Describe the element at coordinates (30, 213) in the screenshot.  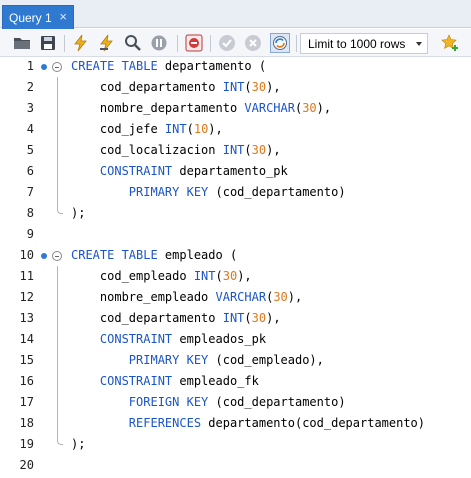
I see `line-number: 8` at that location.